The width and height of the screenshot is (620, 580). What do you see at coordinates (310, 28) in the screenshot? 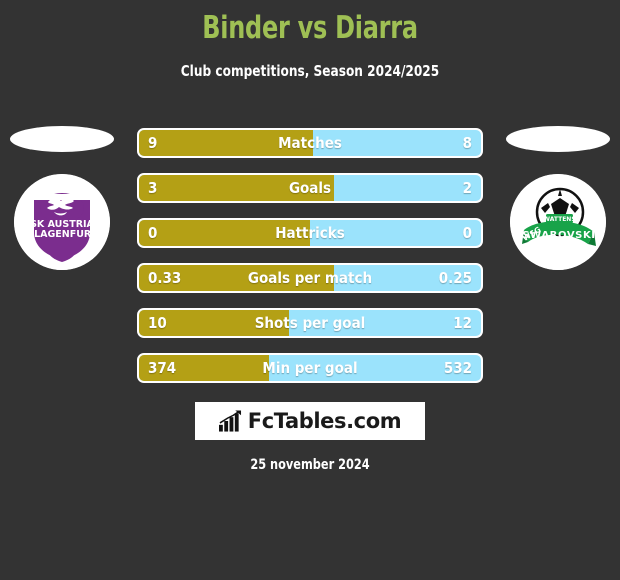
I see `page-title: Binder vs Diarra` at bounding box center [310, 28].